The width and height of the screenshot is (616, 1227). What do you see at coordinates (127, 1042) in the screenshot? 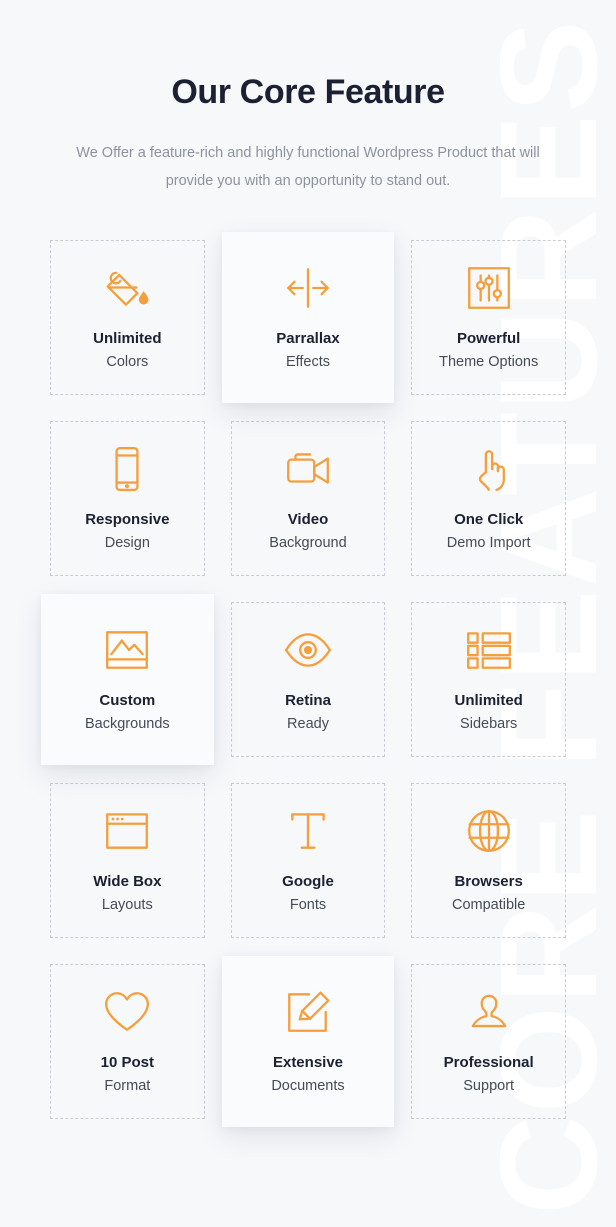
I see `feature-card: 10 Post Format` at bounding box center [127, 1042].